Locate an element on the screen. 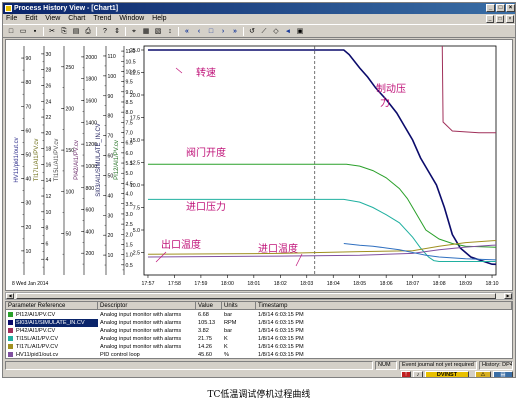 The width and height of the screenshot is (518, 404). menu-view: View is located at coordinates (52, 19).